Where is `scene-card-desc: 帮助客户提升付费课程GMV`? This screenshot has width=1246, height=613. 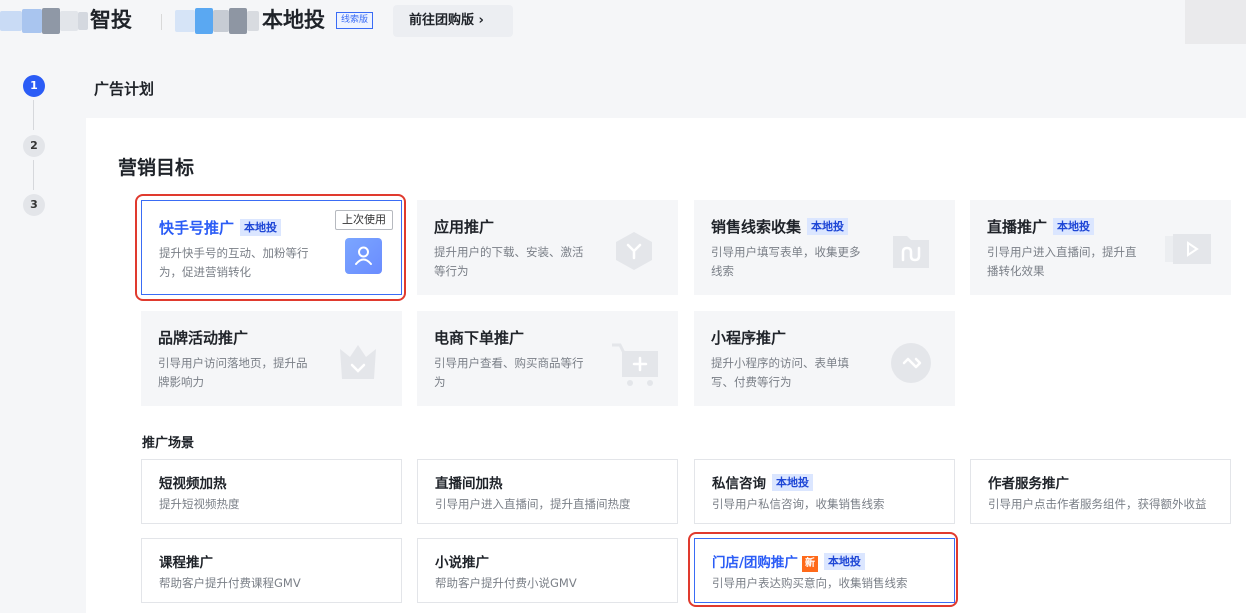
scene-card-desc: 帮助客户提升付费课程GMV is located at coordinates (230, 583).